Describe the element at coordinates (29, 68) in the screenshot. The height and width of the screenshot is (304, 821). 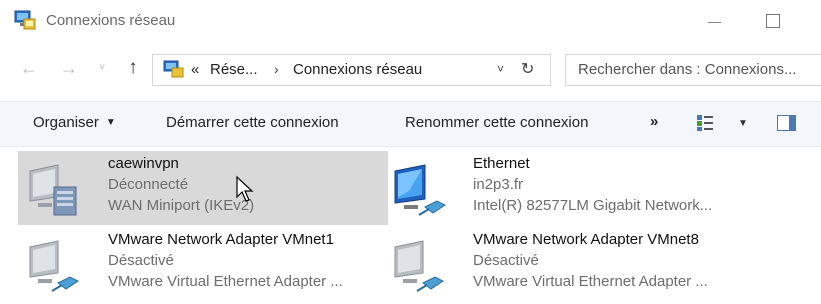
I see `back-button: ←` at that location.